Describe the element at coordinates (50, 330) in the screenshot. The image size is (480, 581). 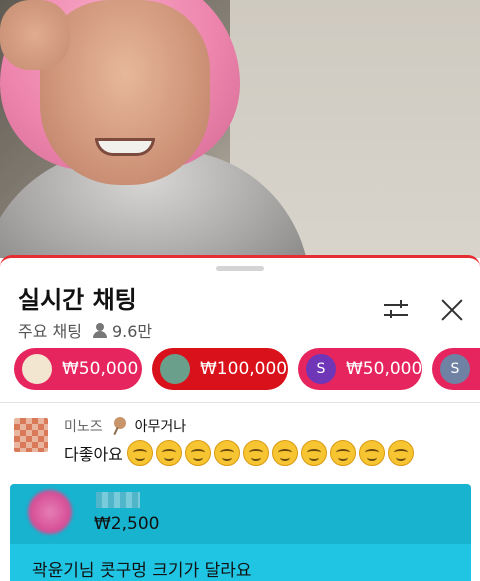
I see `chat-mode-label: 주요 채팅` at that location.